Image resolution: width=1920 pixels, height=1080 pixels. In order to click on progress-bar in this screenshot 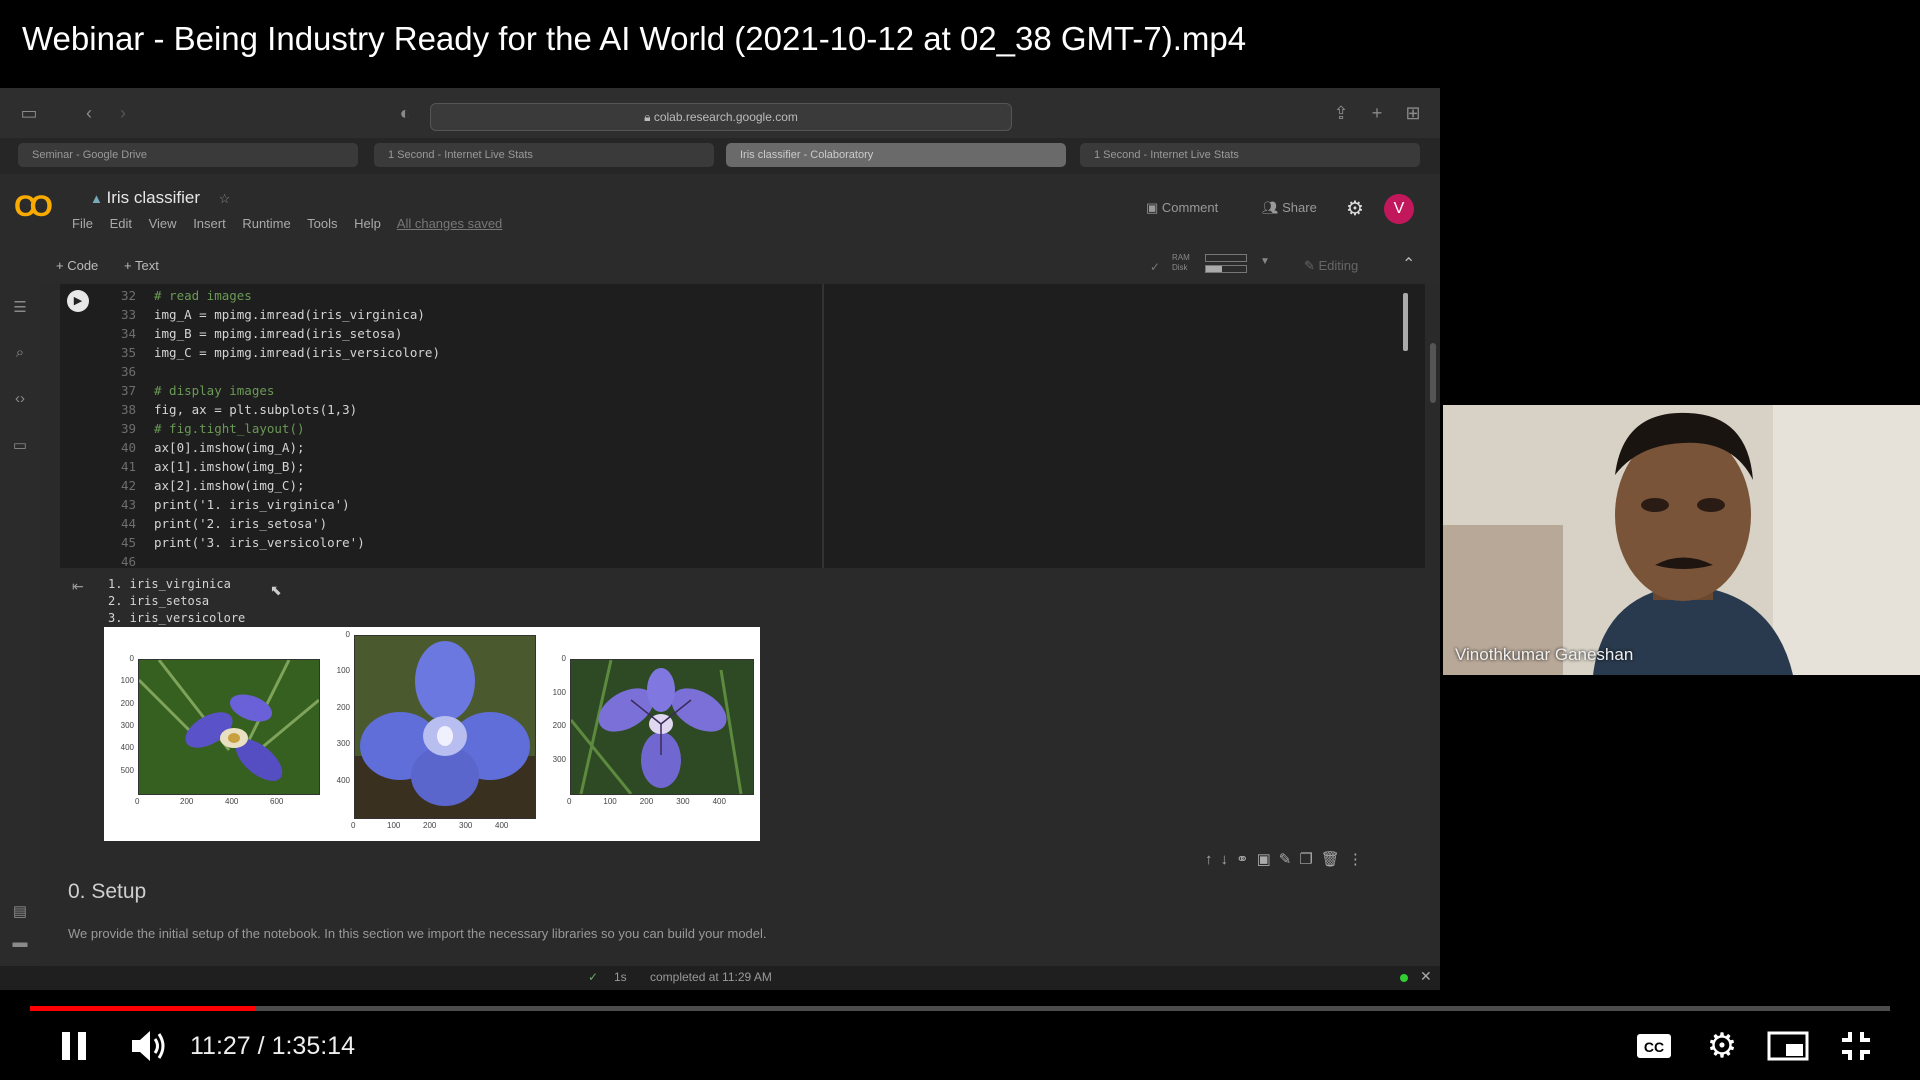, I will do `click(960, 1008)`.